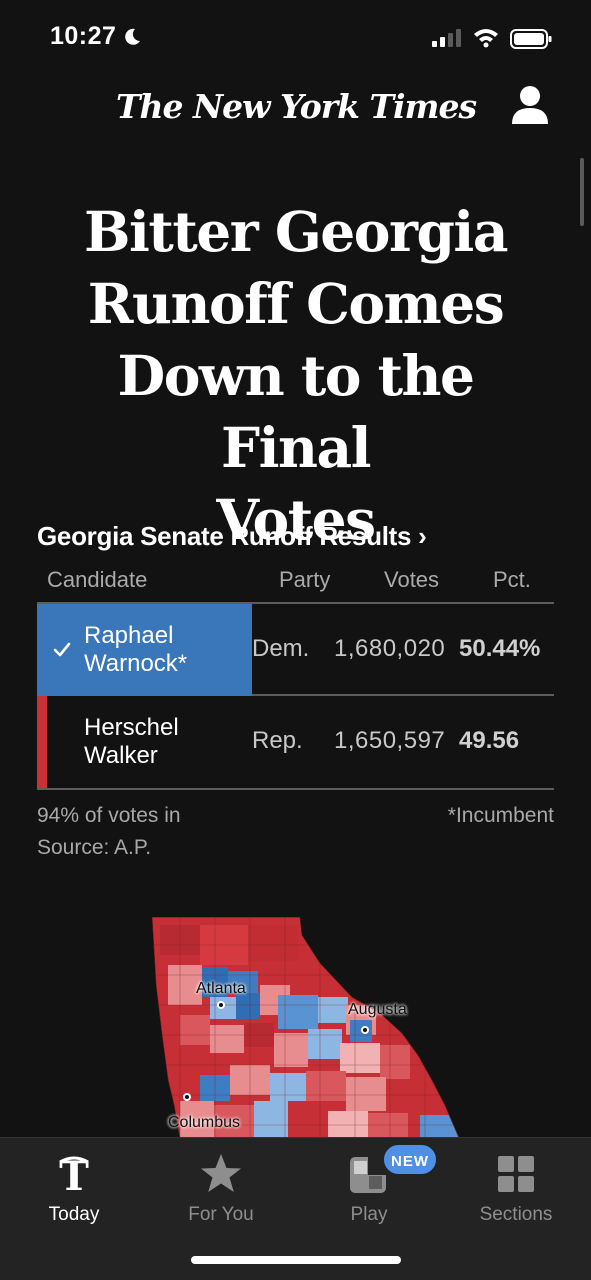 The height and width of the screenshot is (1280, 591). I want to click on tab-today: T Today, so click(74, 1190).